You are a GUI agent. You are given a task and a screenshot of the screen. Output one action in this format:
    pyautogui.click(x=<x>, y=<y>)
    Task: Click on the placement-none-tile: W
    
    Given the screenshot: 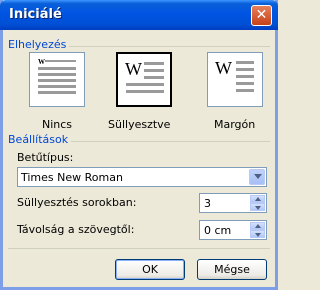 What is the action you would take?
    pyautogui.click(x=57, y=79)
    